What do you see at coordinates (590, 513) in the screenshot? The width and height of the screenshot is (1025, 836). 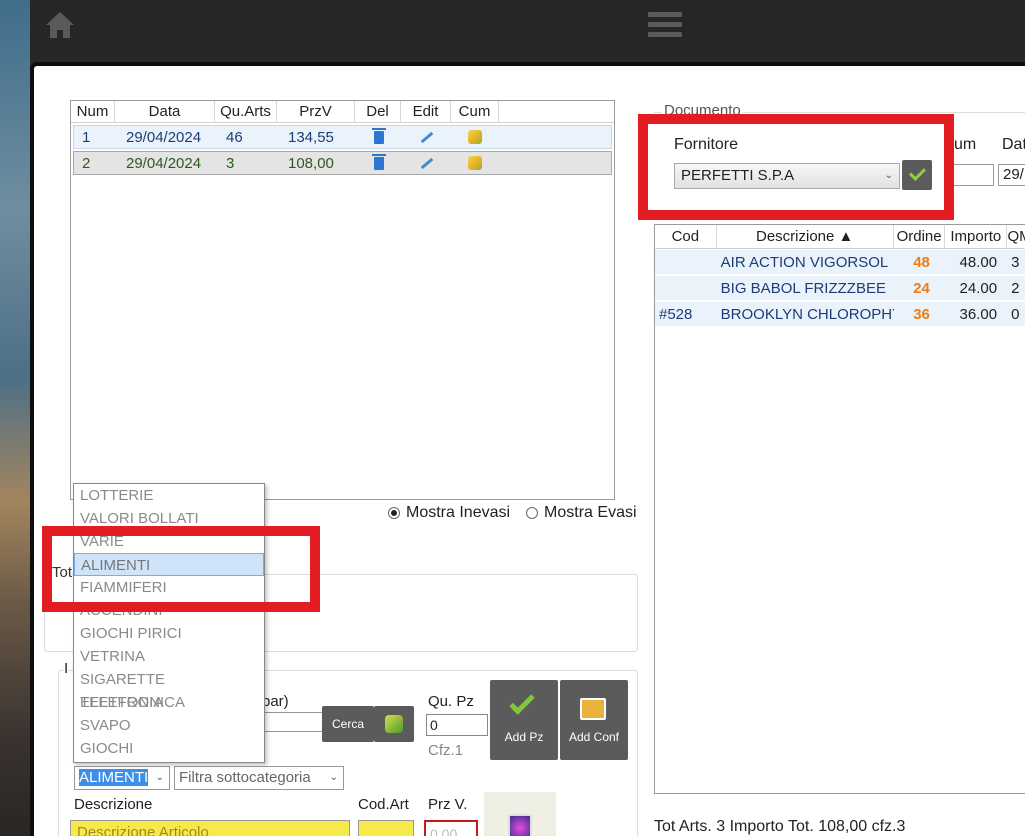 I see `mostra-evasi-label: Mostra Evasi` at bounding box center [590, 513].